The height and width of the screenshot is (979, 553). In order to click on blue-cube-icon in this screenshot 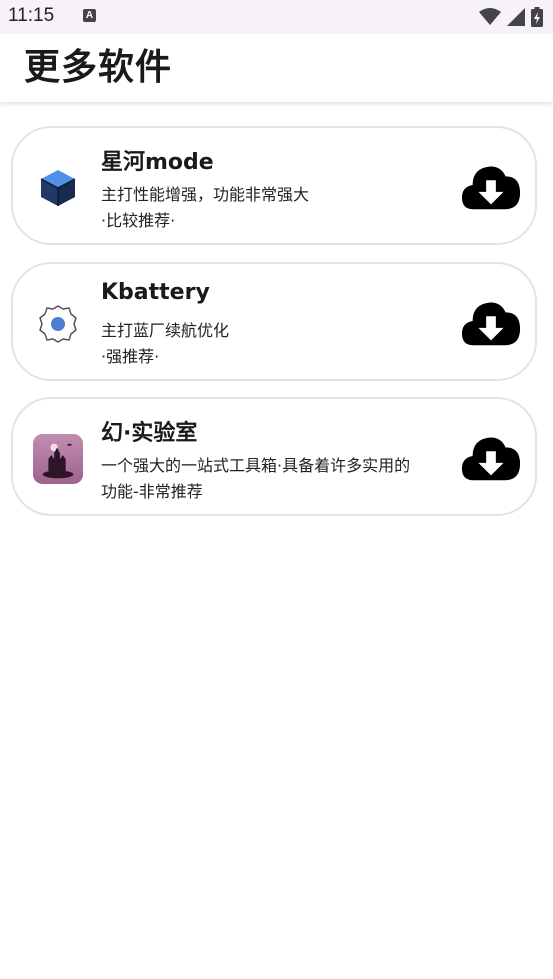, I will do `click(58, 188)`.